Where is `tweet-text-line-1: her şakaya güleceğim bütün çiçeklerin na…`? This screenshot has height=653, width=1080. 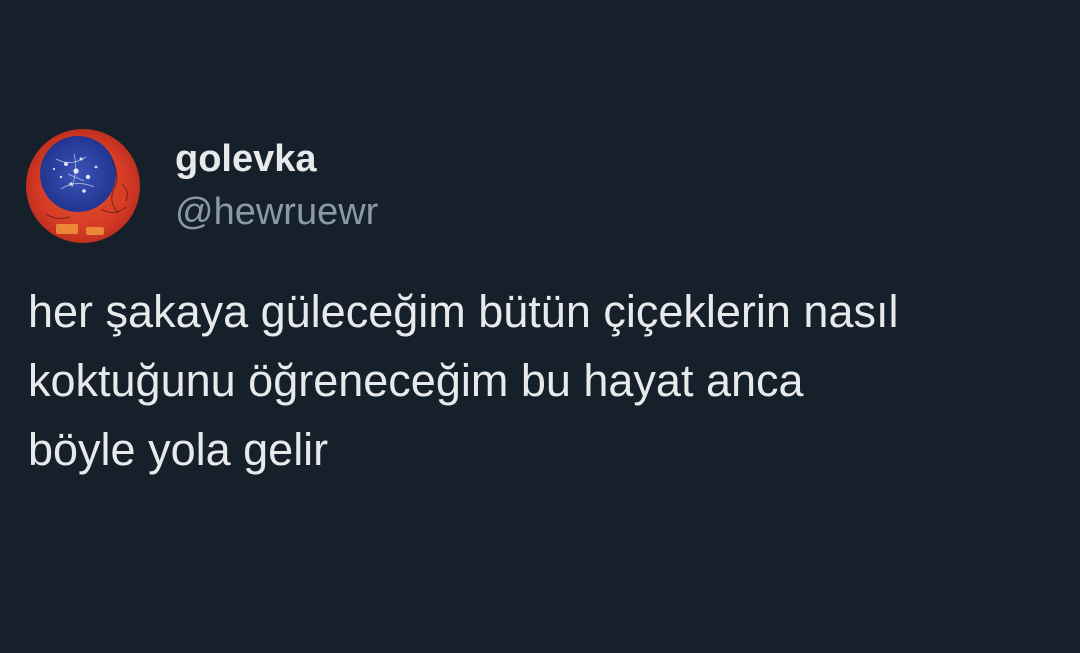 tweet-text-line-1: her şakaya güleceğim bütün çiçeklerin na… is located at coordinates (463, 311).